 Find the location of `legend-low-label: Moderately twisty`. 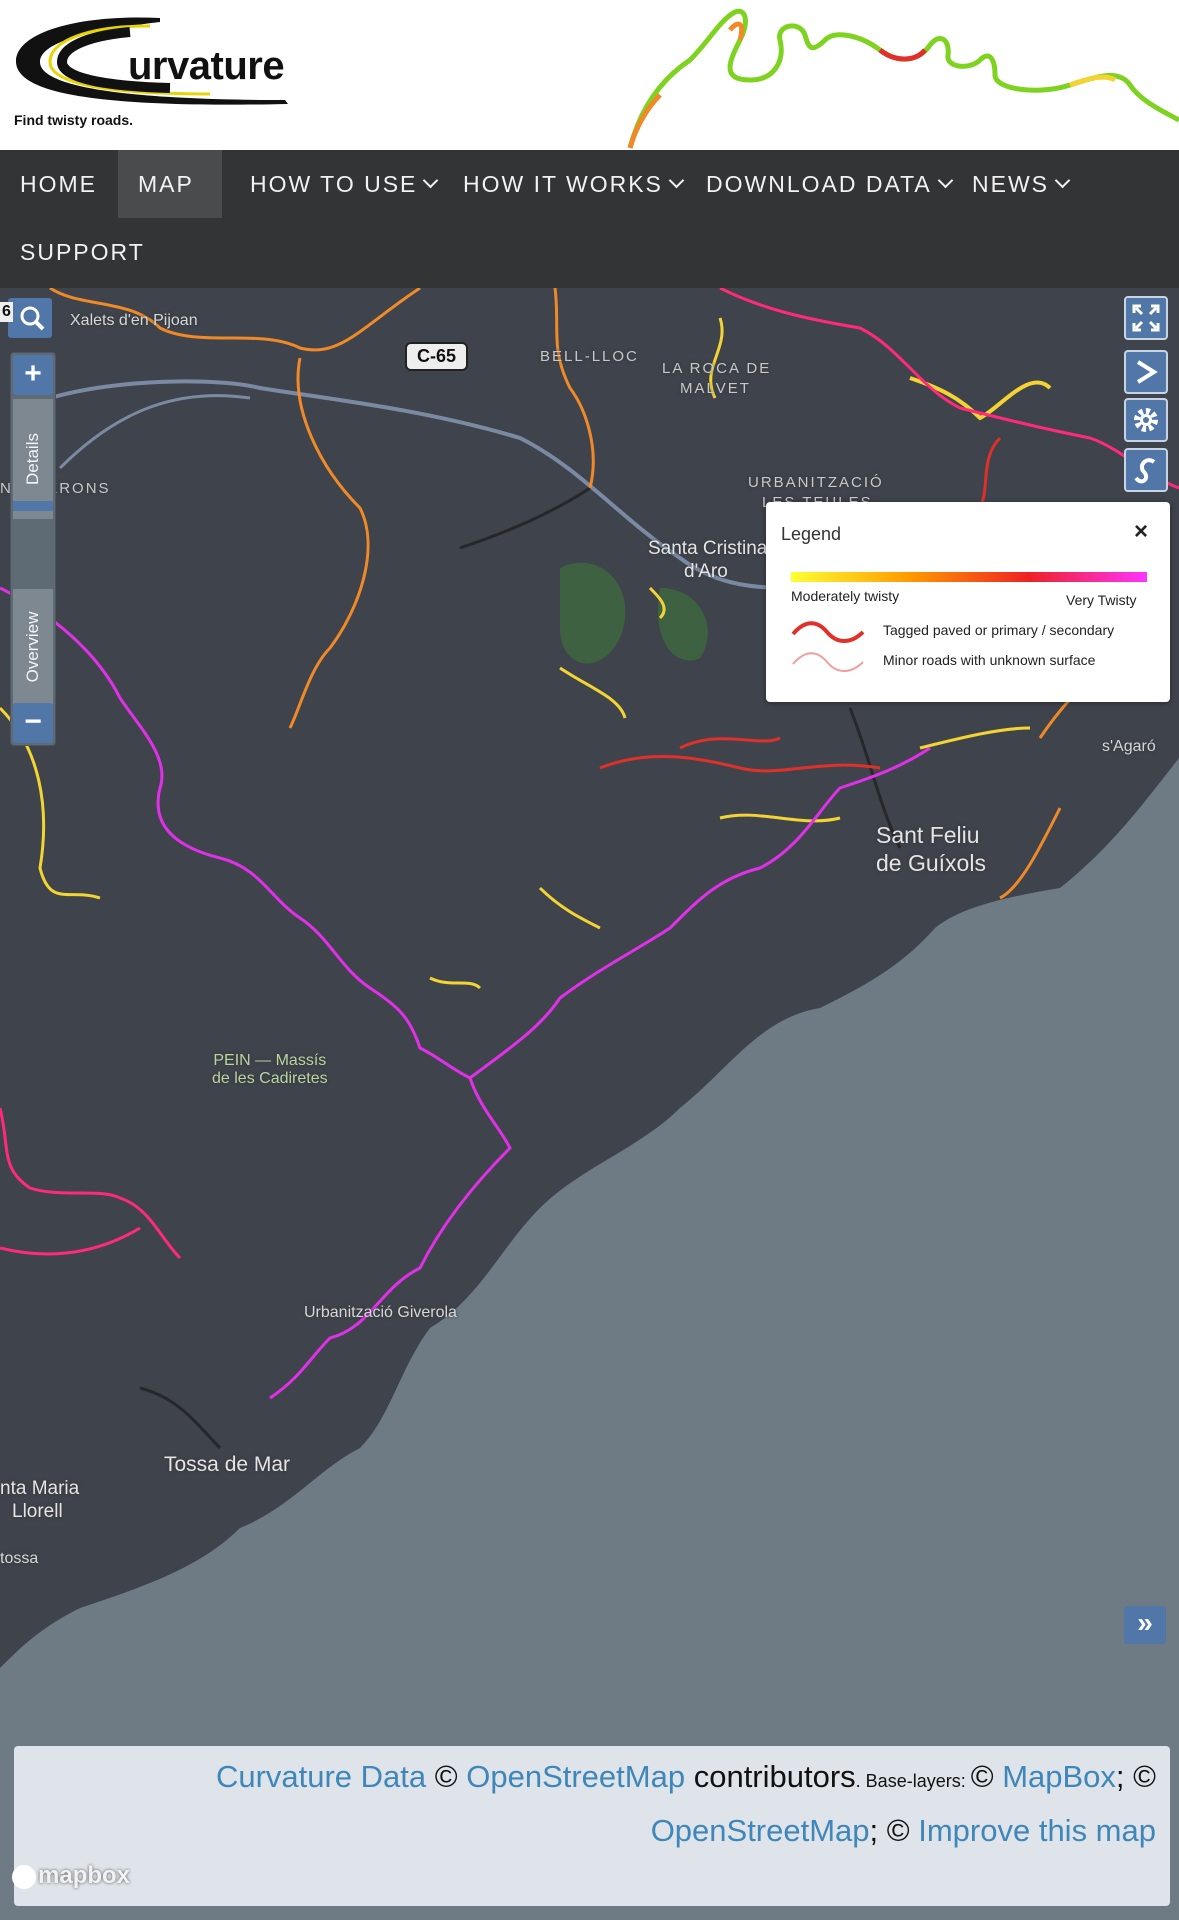

legend-low-label: Moderately twisty is located at coordinates (845, 596).